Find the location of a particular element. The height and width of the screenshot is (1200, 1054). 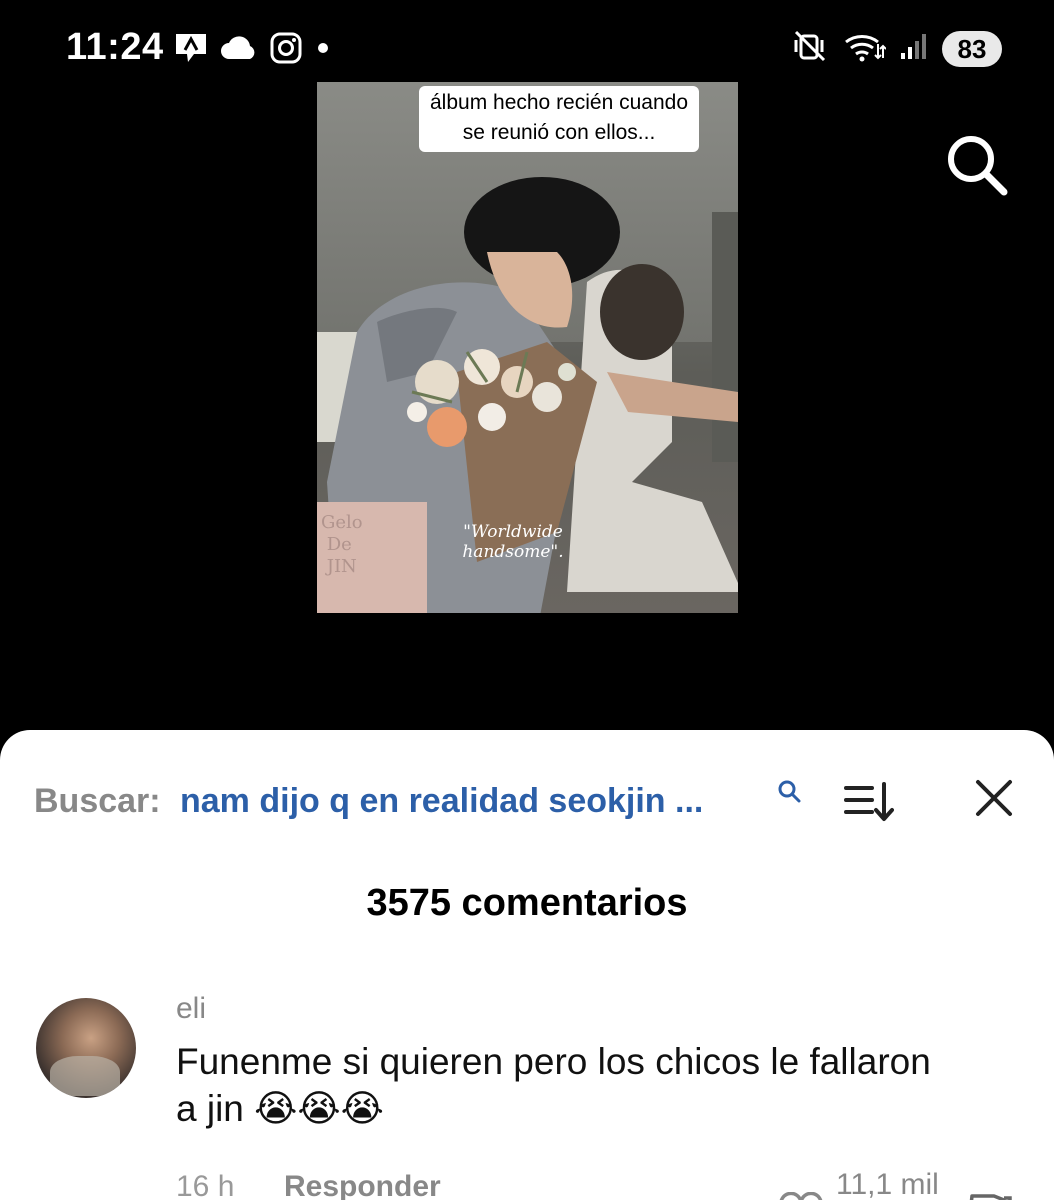

comment-username: eli is located at coordinates (191, 1009).